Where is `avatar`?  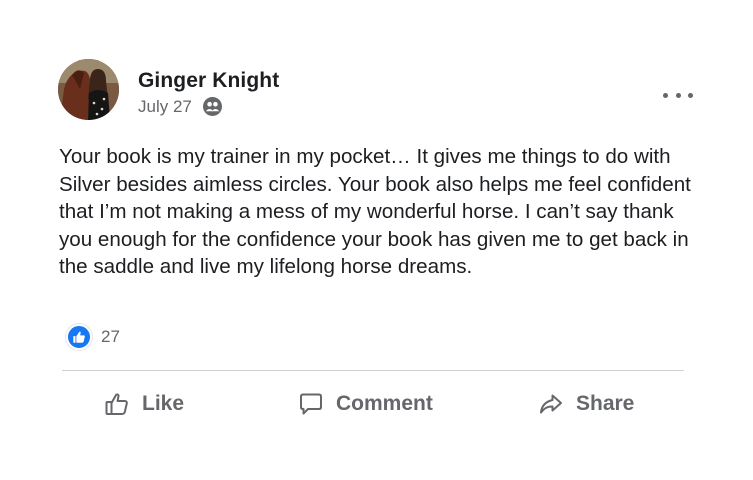
avatar is located at coordinates (88, 89).